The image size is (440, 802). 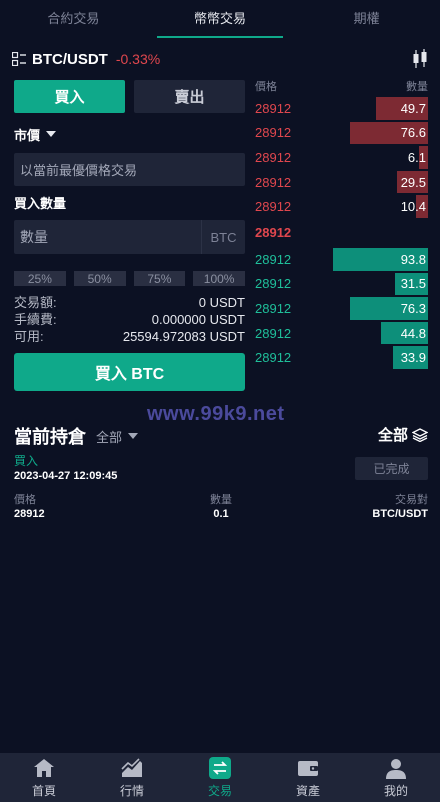 What do you see at coordinates (308, 768) in the screenshot?
I see `wallet-icon` at bounding box center [308, 768].